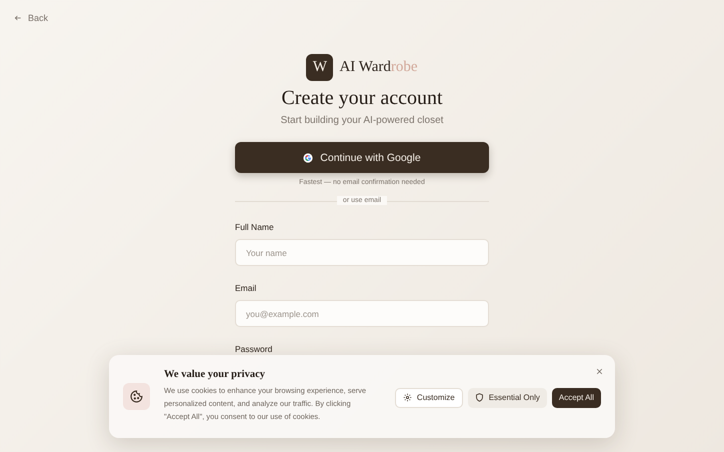  I want to click on back-link: Back, so click(31, 18).